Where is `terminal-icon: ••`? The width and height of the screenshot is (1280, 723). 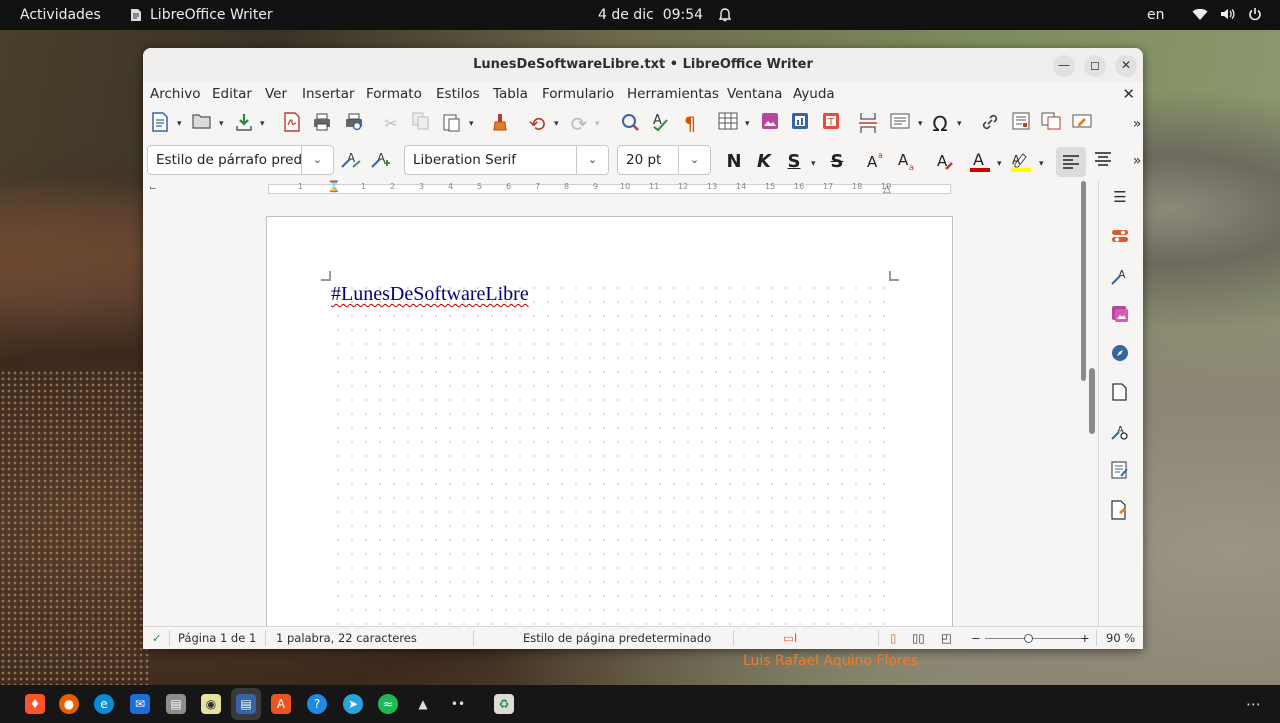
terminal-icon: •• is located at coordinates (458, 704).